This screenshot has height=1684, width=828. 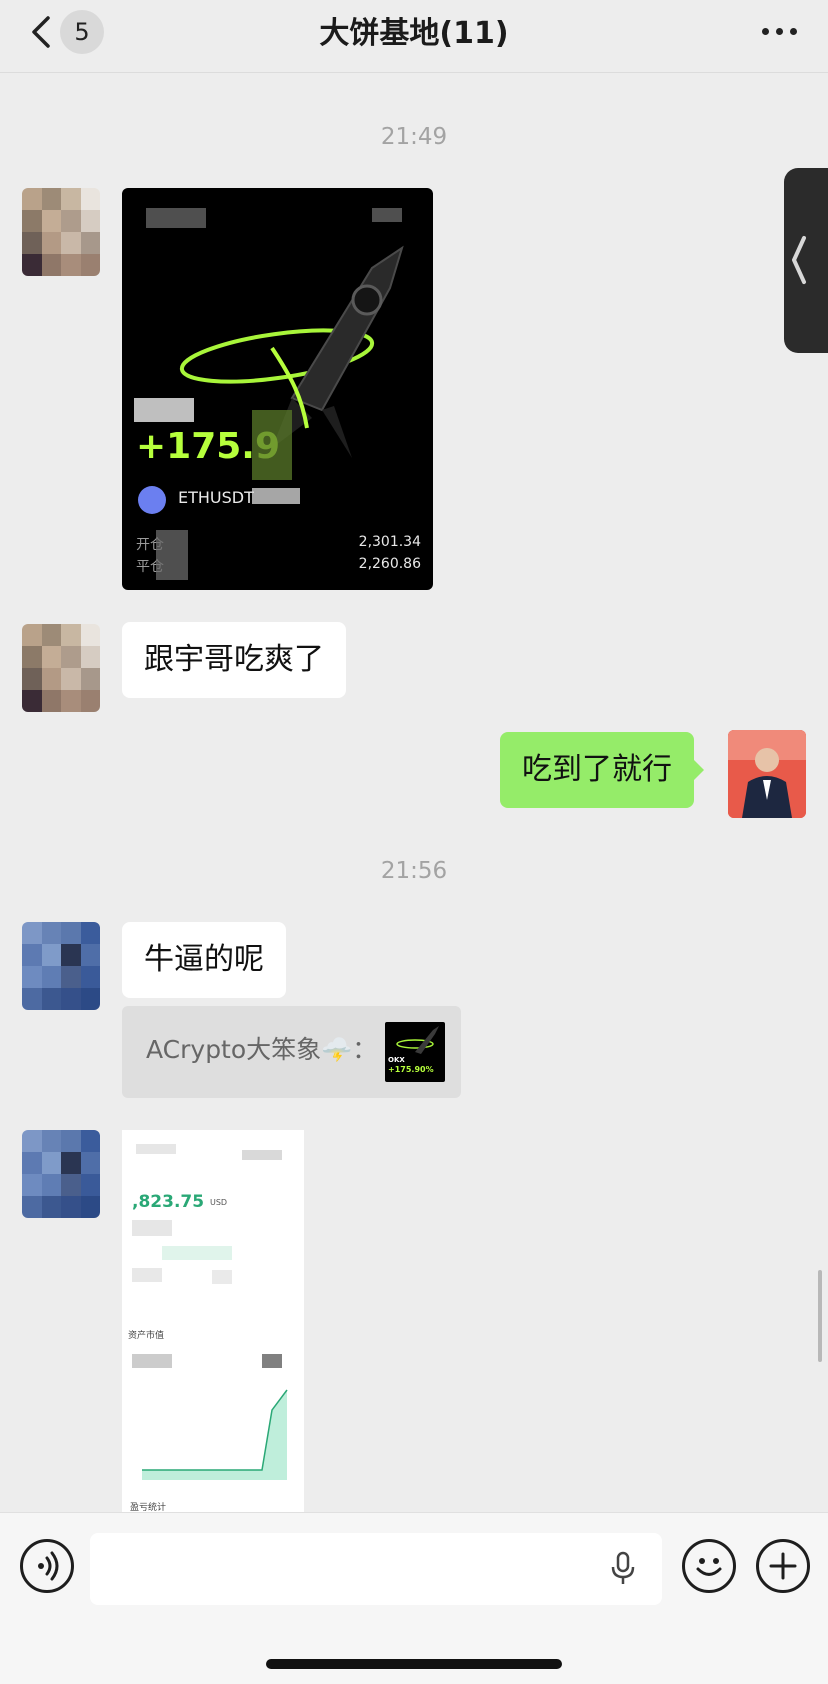 I want to click on quote-thumbnail: OKX +175.90%, so click(x=415, y=1052).